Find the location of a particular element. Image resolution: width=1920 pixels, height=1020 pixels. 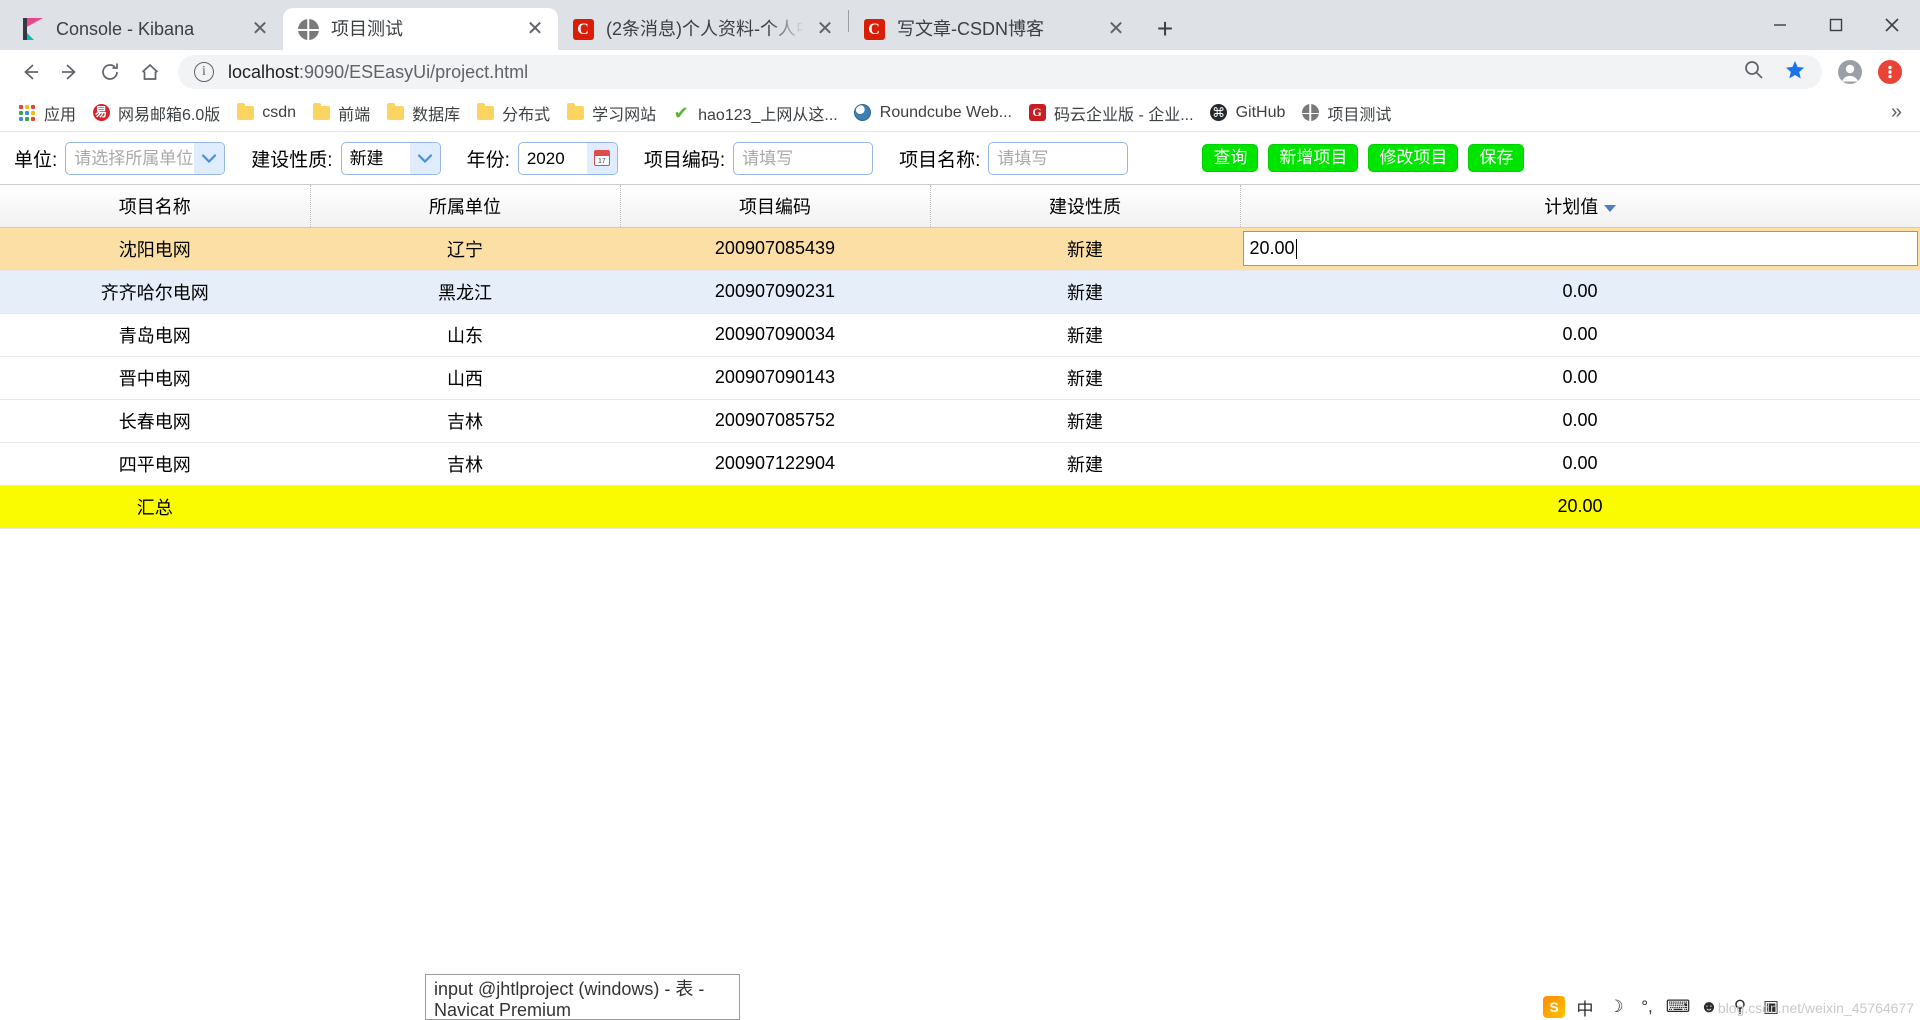

table-row: 晋中电网 山西 200907090143 新建 0.00 is located at coordinates (960, 378).